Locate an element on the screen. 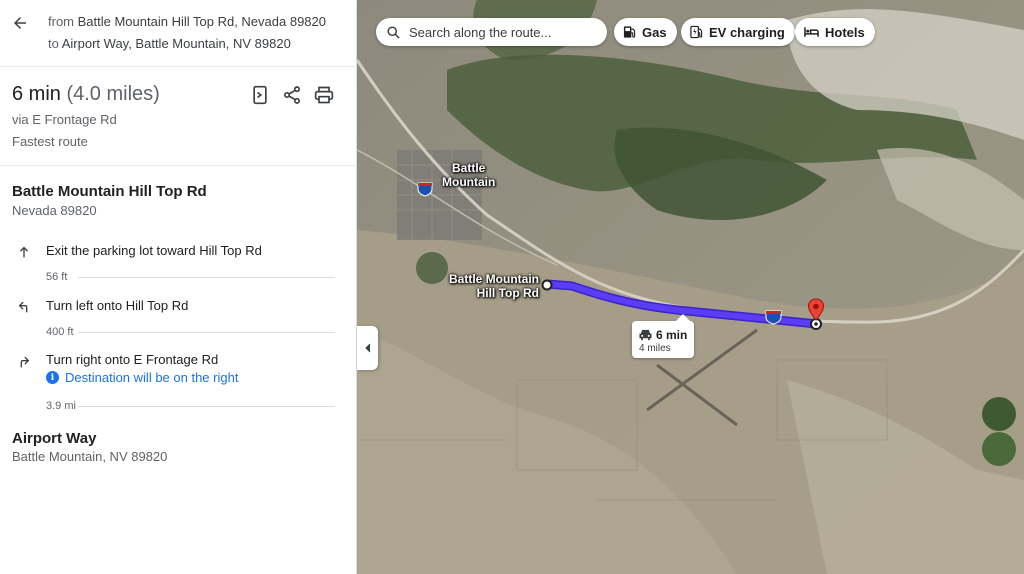  route-duration: 6 min (4.0 miles) is located at coordinates (86, 94).